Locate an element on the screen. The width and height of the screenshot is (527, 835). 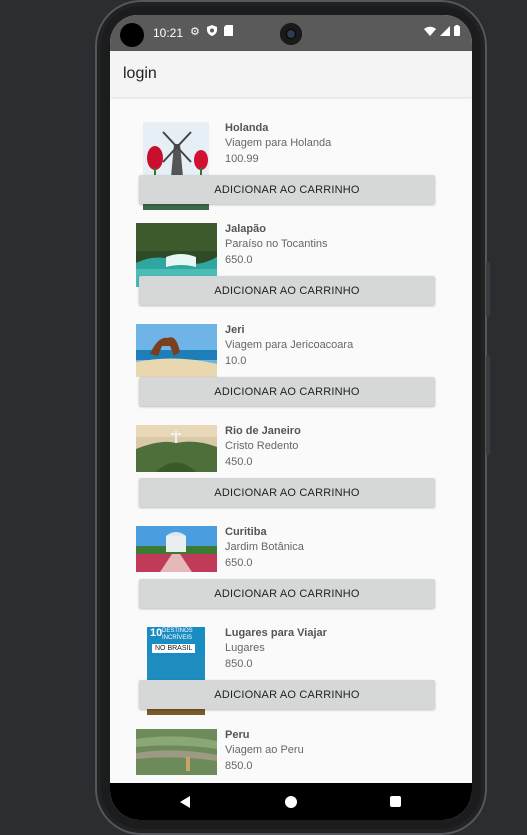
item-subtitle: Lugares is located at coordinates (245, 648).